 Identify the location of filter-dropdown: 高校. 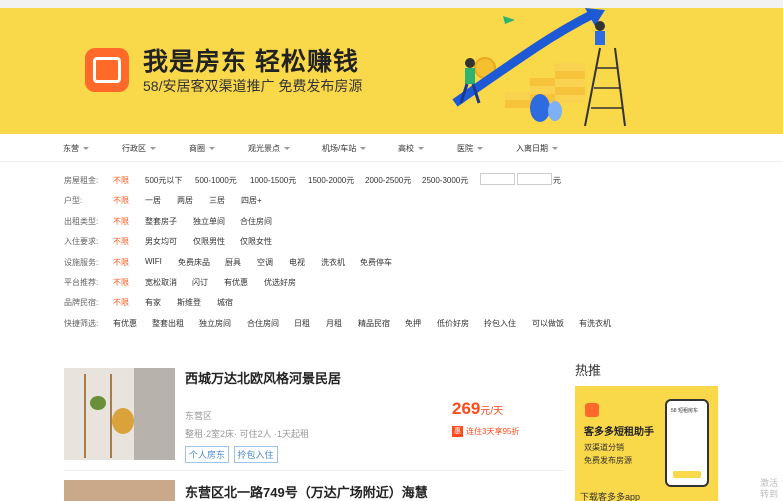
(411, 148).